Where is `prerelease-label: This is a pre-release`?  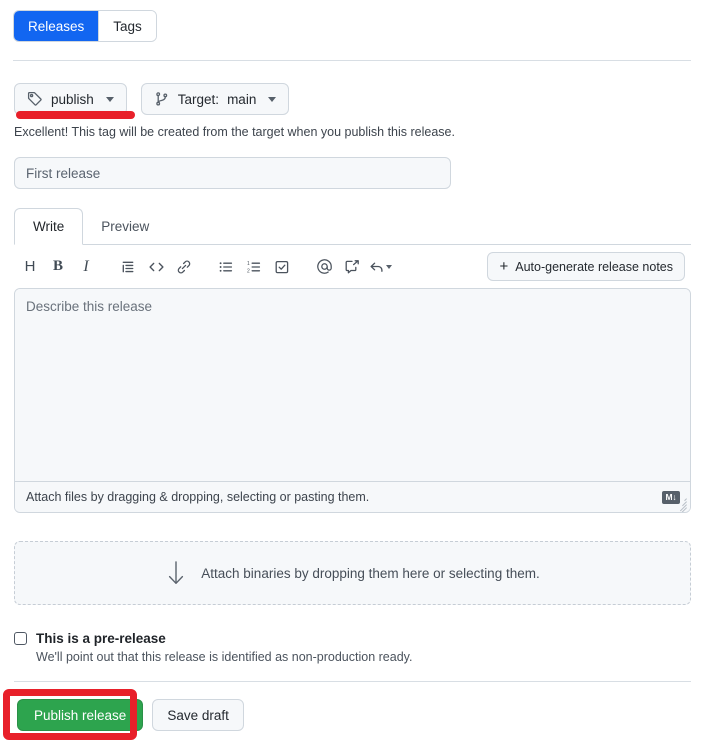
prerelease-label: This is a pre-release is located at coordinates (101, 638).